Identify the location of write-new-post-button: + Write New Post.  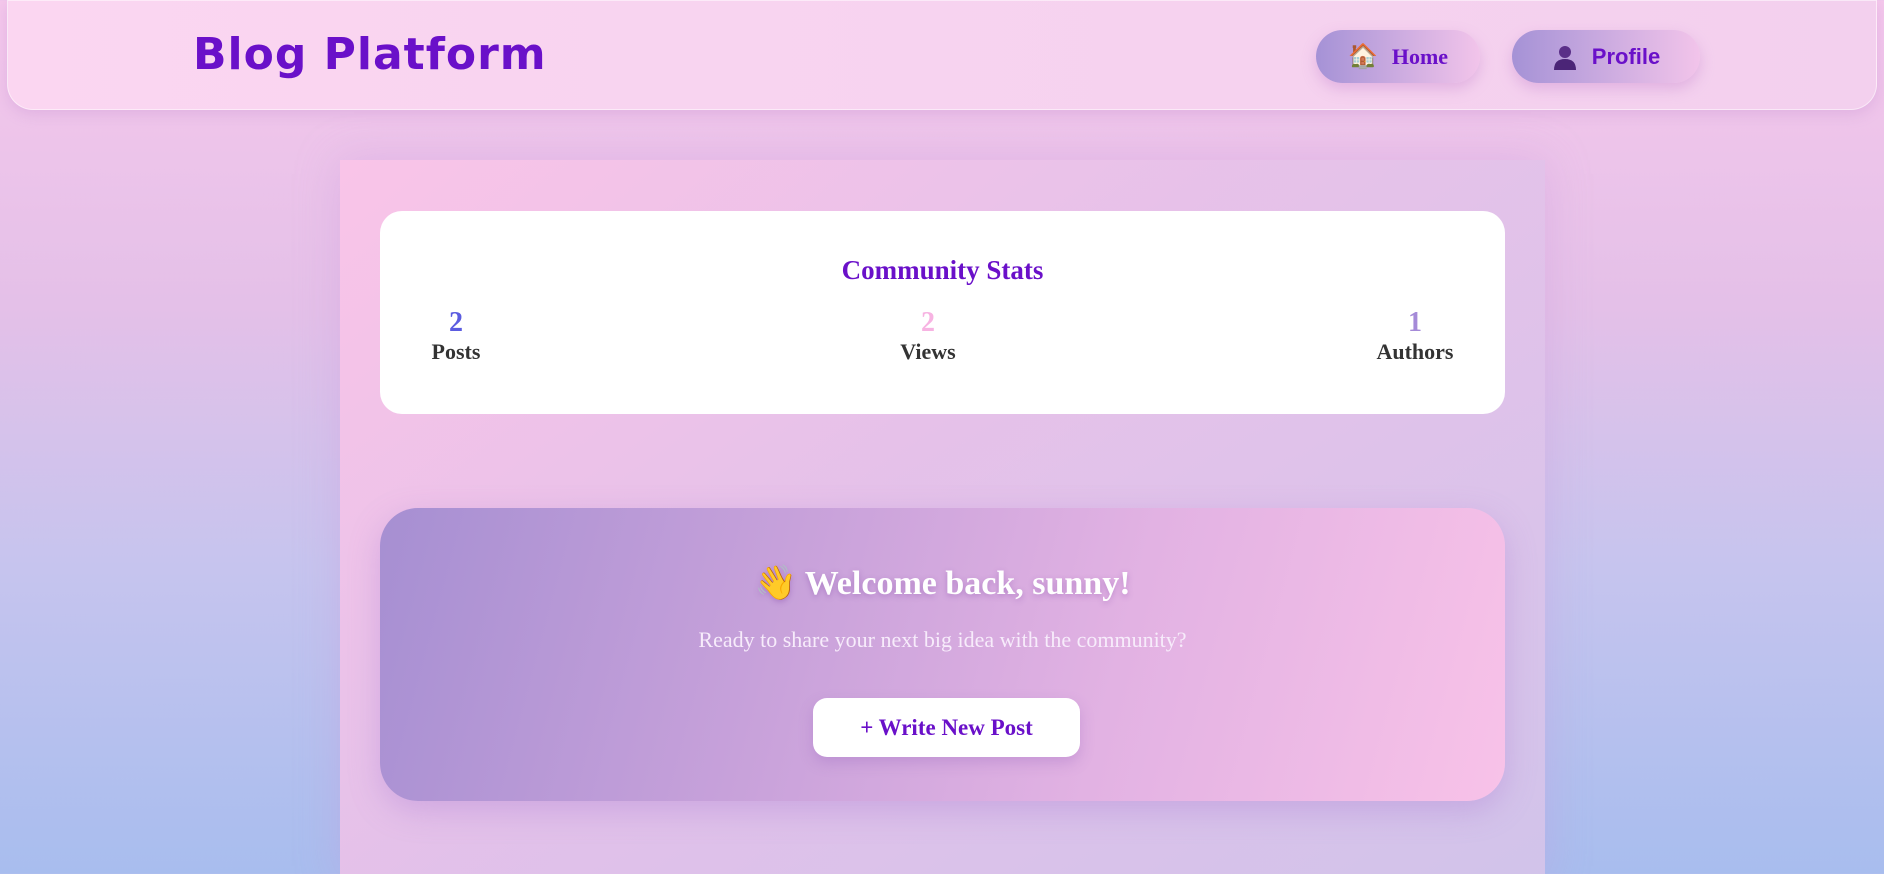
(946, 727).